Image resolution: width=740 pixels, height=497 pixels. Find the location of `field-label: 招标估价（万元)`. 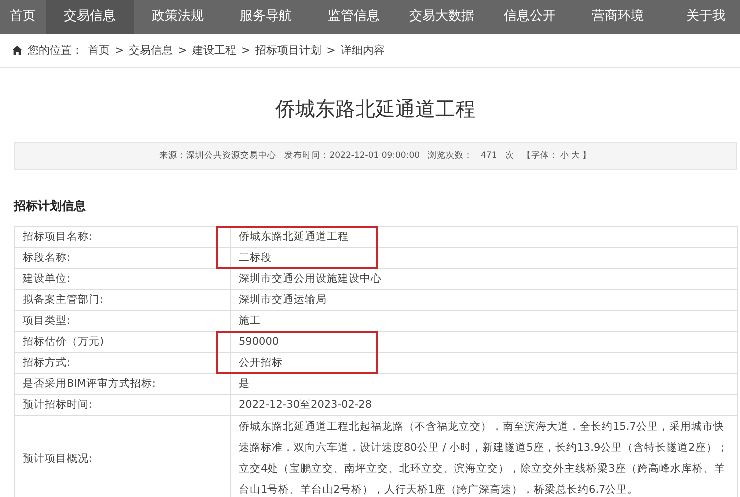

field-label: 招标估价（万元) is located at coordinates (122, 342).